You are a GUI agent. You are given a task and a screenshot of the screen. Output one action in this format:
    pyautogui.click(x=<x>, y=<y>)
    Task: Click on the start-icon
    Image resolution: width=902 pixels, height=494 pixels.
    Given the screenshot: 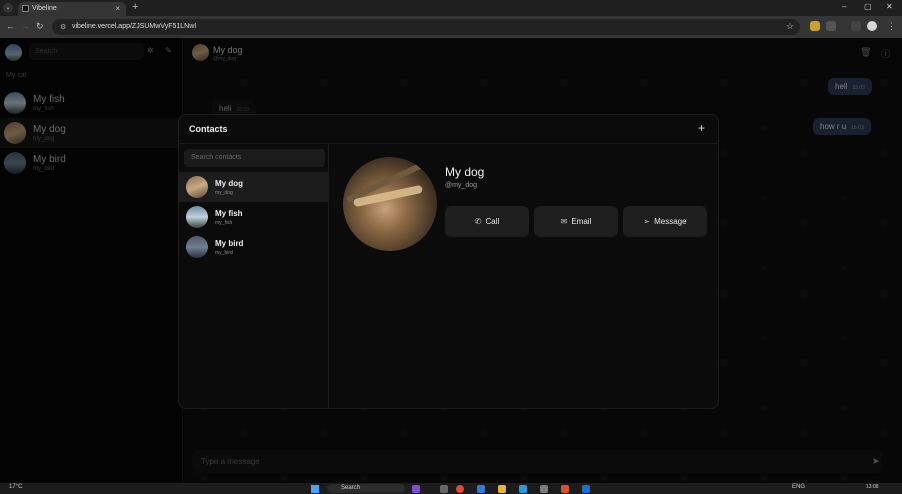 What is the action you would take?
    pyautogui.click(x=315, y=489)
    